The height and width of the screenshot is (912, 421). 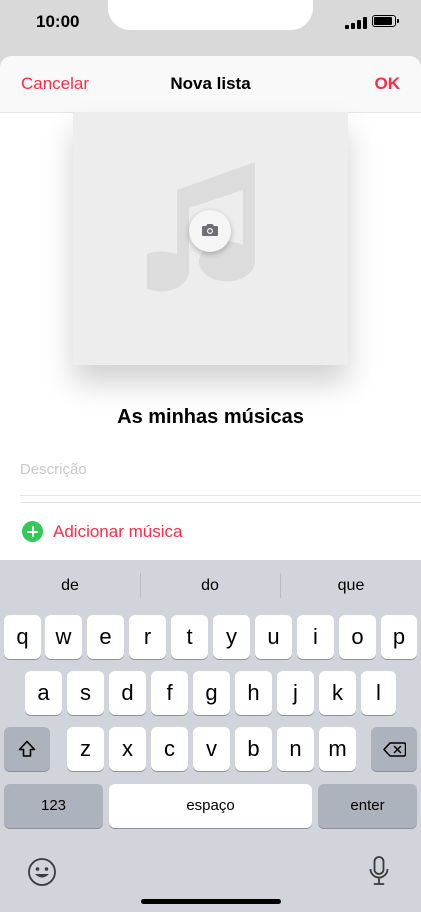 What do you see at coordinates (210, 417) in the screenshot?
I see `playlist-name-field: As minhas músicas` at bounding box center [210, 417].